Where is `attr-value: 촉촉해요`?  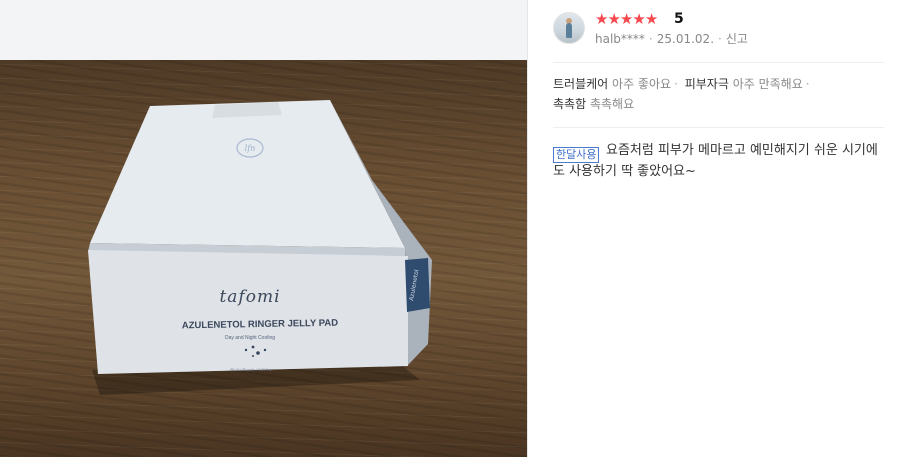
attr-value: 촉촉해요 is located at coordinates (612, 104).